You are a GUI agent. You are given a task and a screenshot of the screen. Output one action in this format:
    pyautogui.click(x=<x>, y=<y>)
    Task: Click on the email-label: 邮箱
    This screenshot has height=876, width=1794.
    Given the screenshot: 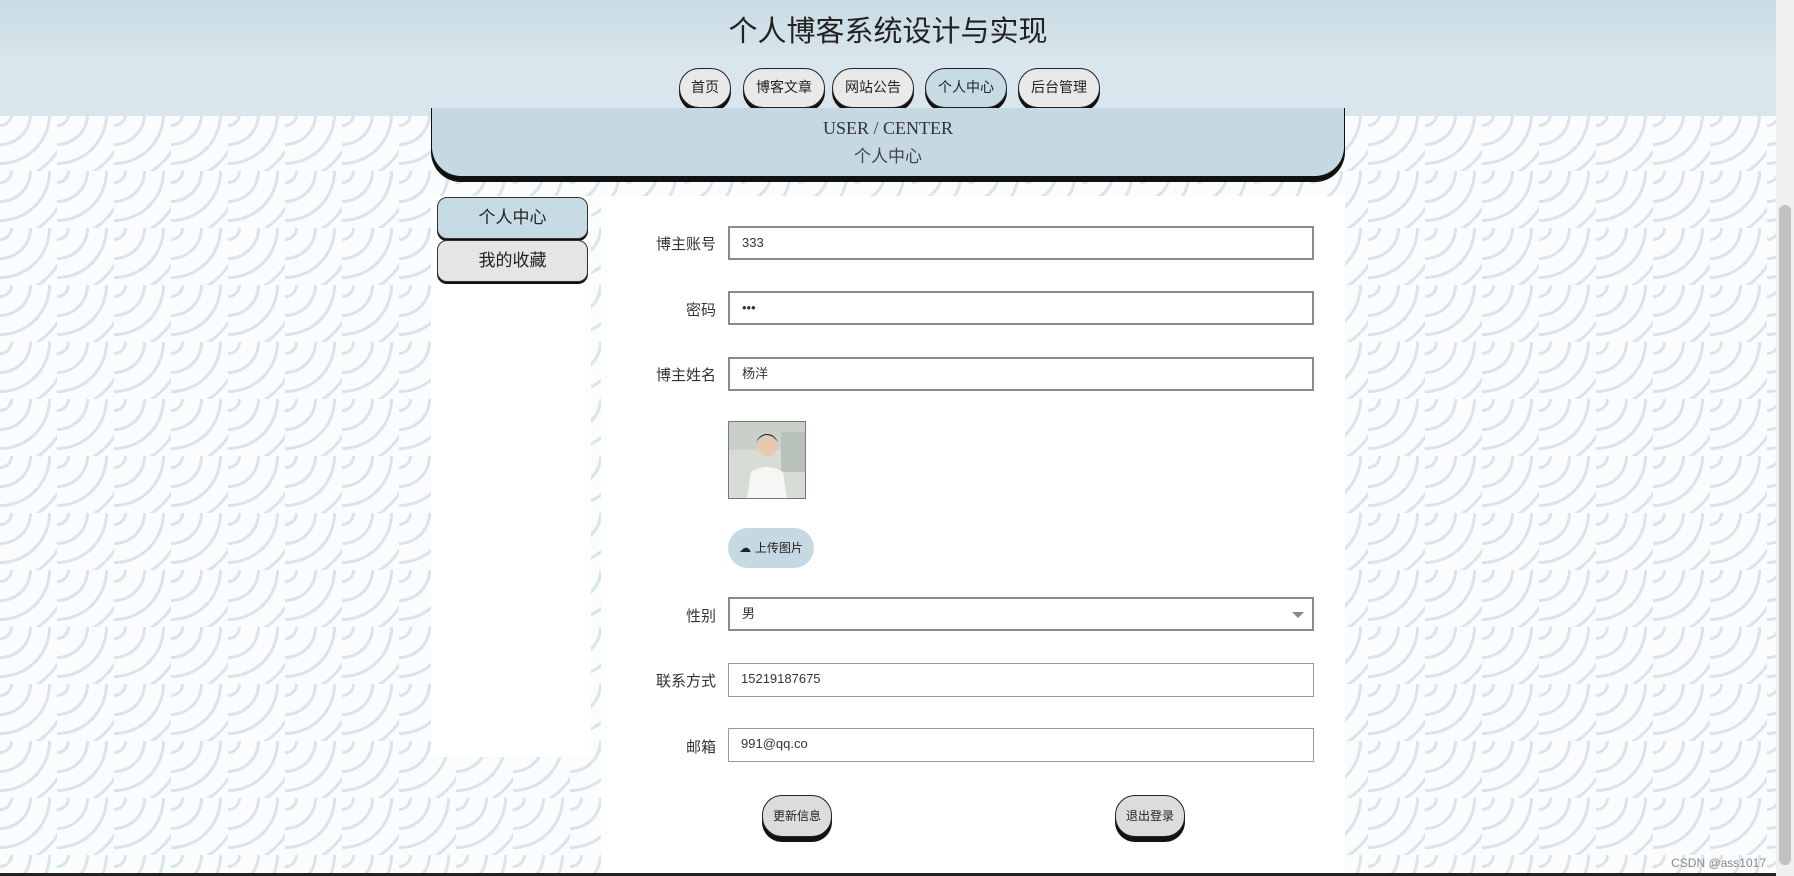 What is the action you would take?
    pyautogui.click(x=700, y=747)
    